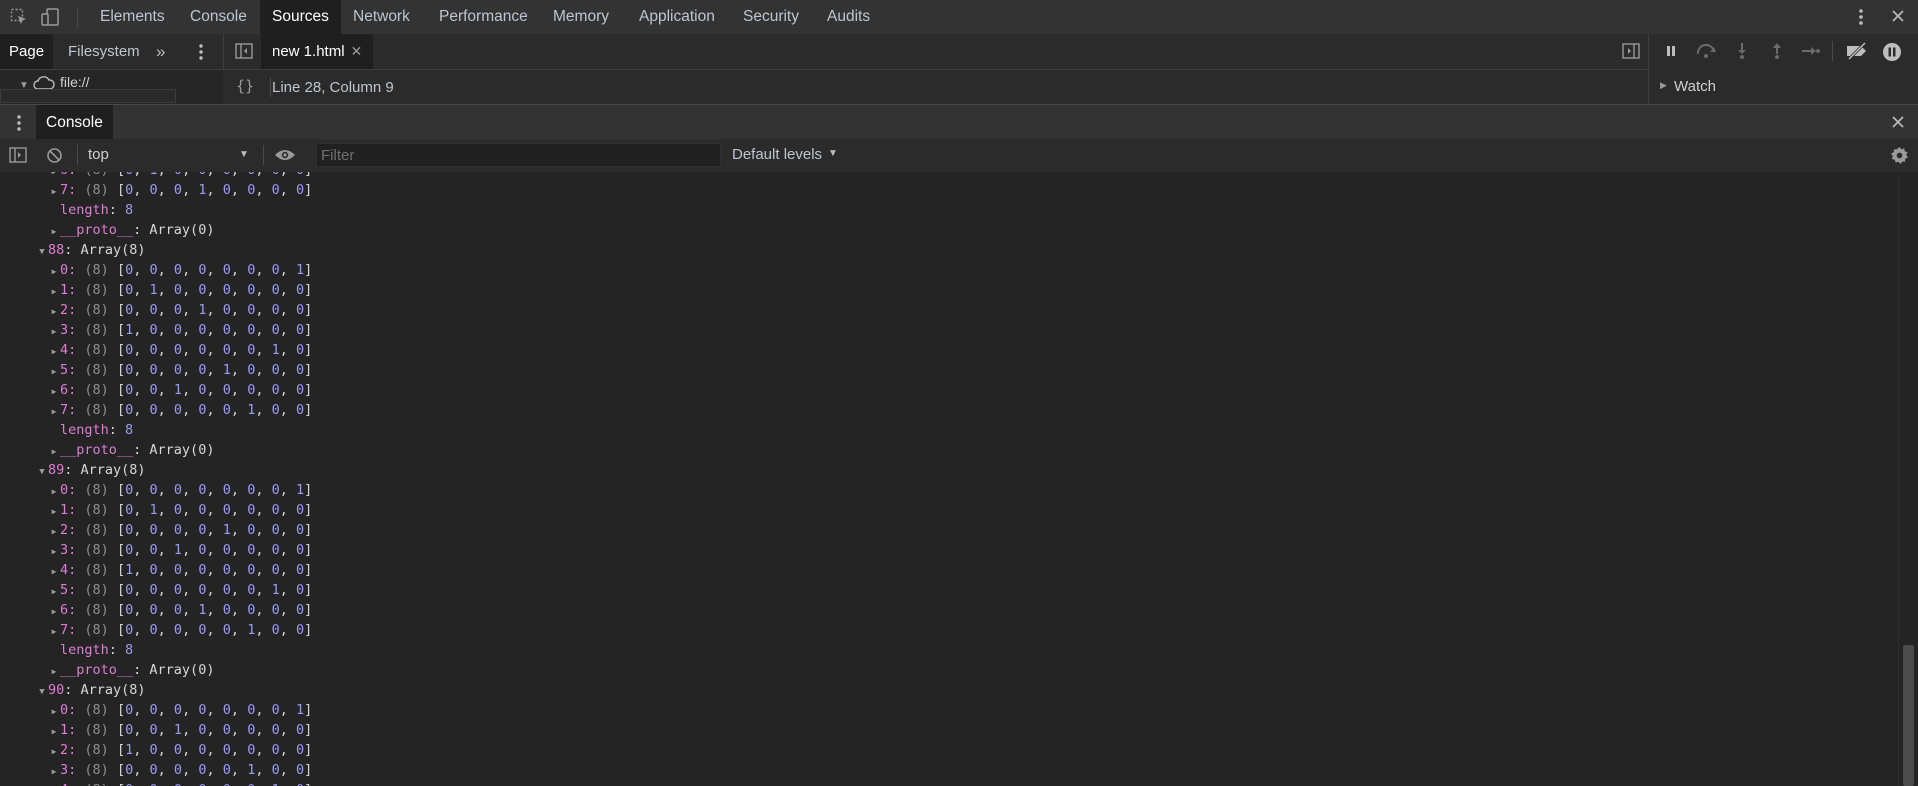 The image size is (1918, 786). What do you see at coordinates (949, 570) in the screenshot?
I see `console-tree-row: ▶ 4: (8) [1, 0, 0, 0, 0, 0, 0, 0]` at bounding box center [949, 570].